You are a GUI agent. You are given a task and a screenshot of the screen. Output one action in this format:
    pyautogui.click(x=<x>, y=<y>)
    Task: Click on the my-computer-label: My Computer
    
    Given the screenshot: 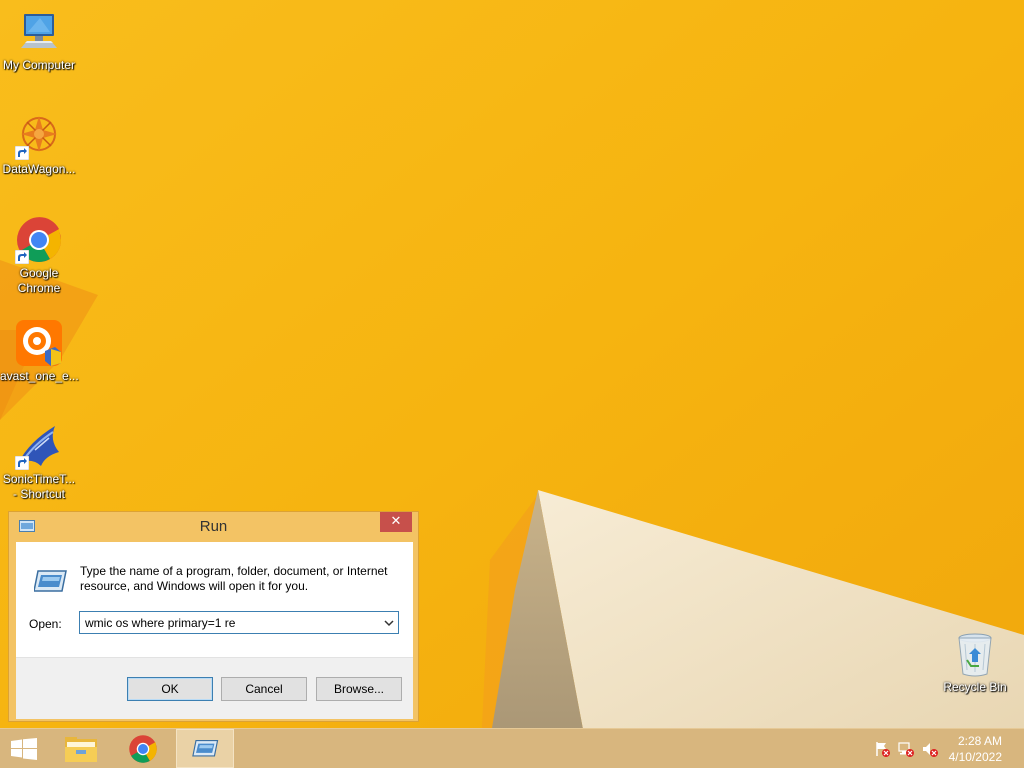 What is the action you would take?
    pyautogui.click(x=39, y=65)
    